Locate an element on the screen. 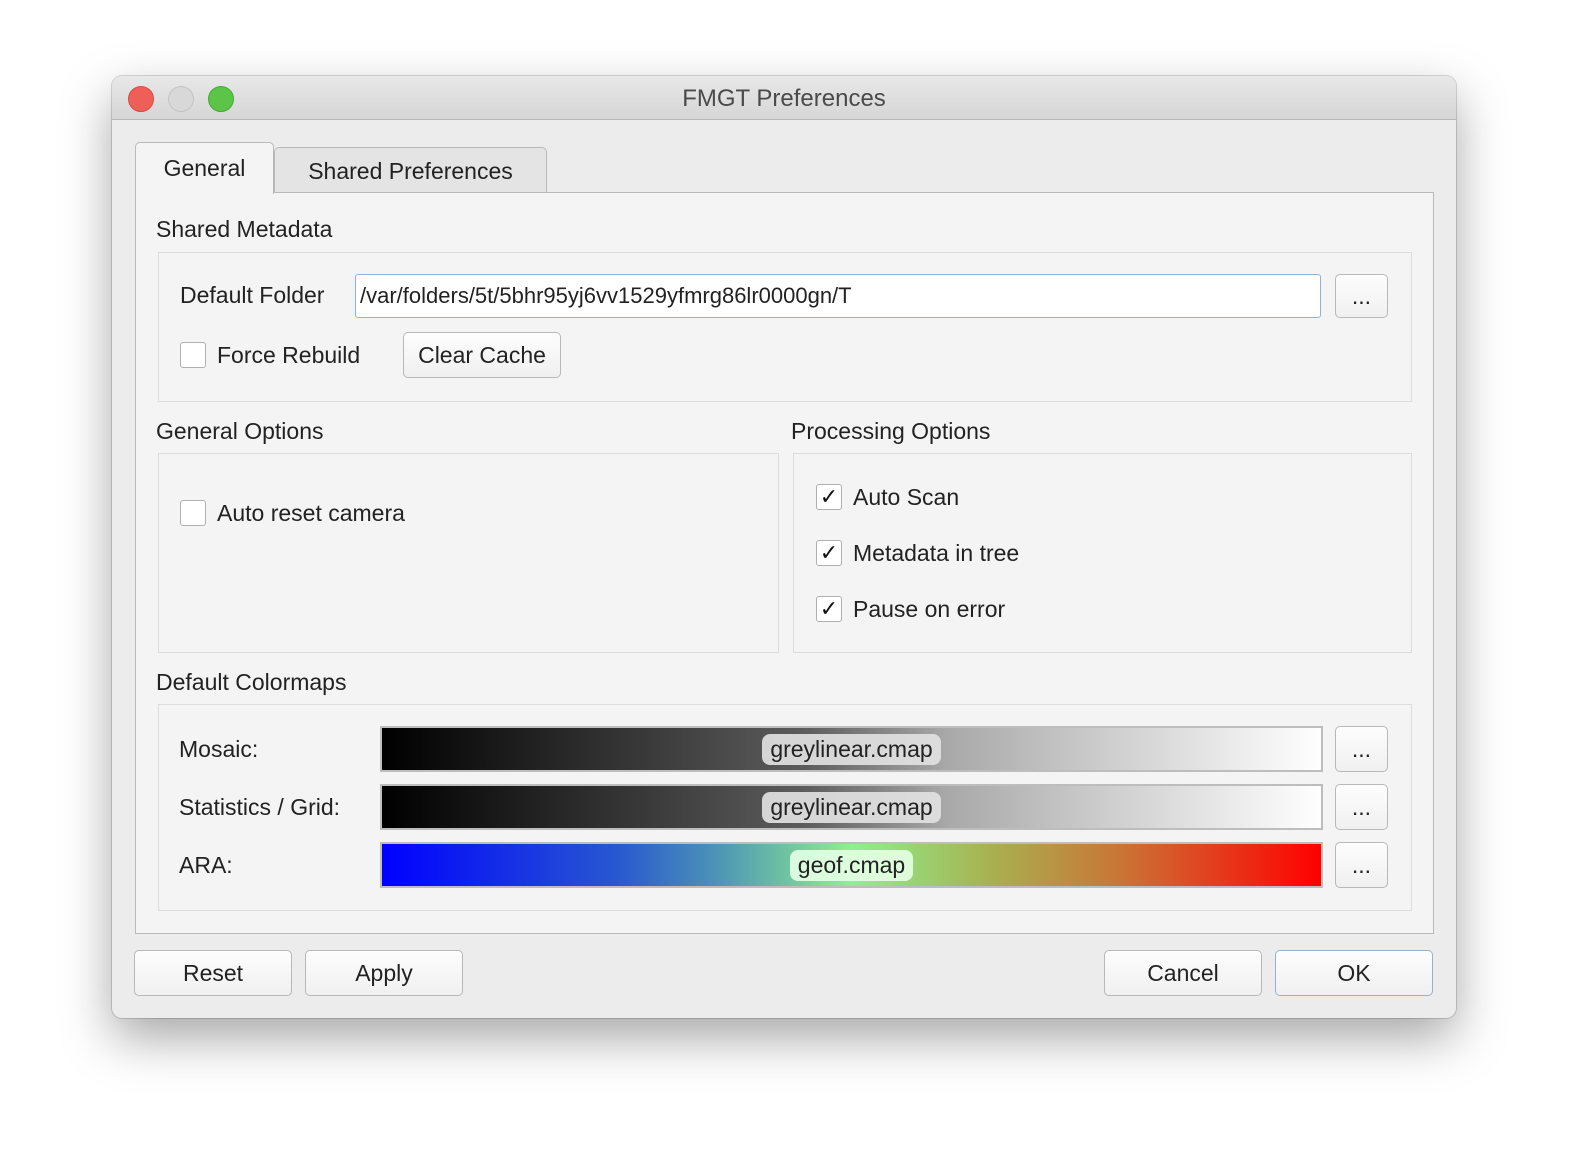  statistics-grid-label: Statistics / Grid: is located at coordinates (260, 807).